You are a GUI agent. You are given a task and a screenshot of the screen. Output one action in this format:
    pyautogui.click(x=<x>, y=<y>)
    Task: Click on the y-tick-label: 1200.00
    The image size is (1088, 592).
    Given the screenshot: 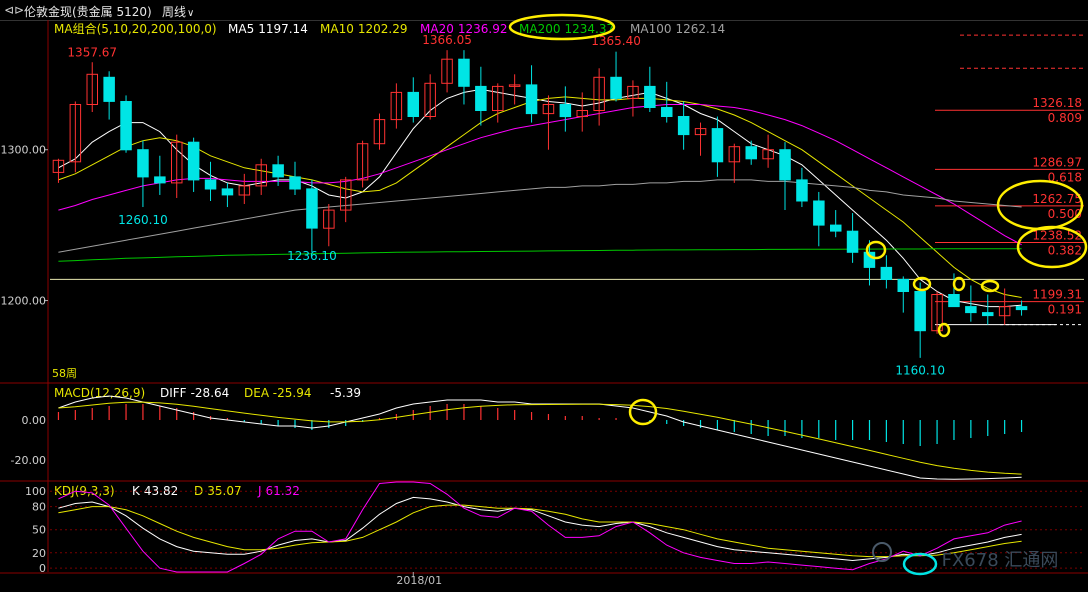 What is the action you would take?
    pyautogui.click(x=24, y=301)
    